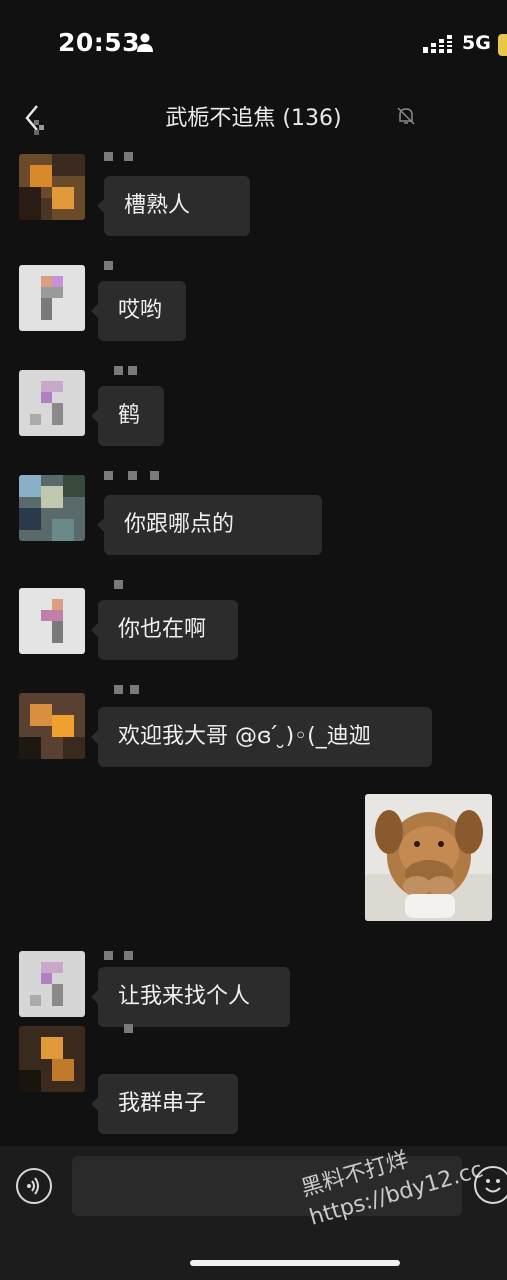  I want to click on status-time: 20:53, so click(99, 42).